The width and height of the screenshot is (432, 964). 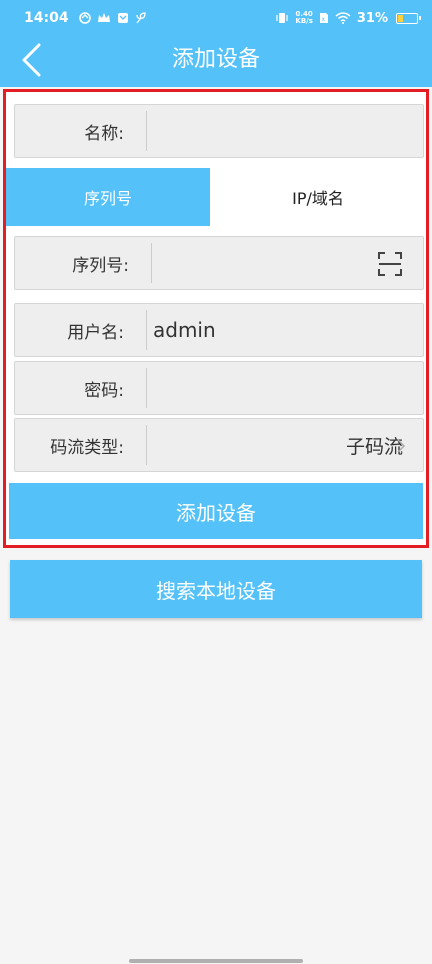 What do you see at coordinates (401, 446) in the screenshot?
I see `chevron-right-icon` at bounding box center [401, 446].